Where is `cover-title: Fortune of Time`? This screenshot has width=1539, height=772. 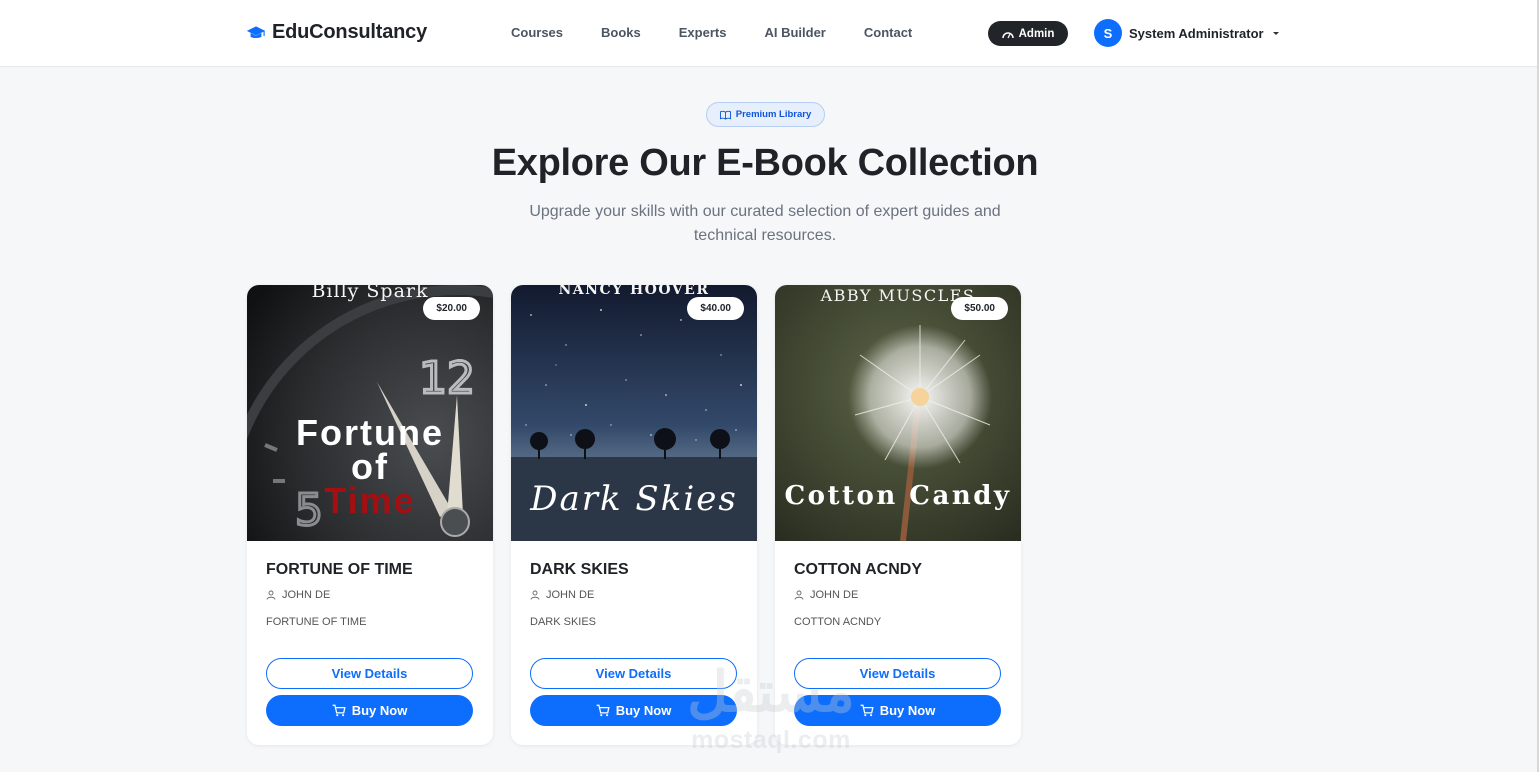 cover-title: Fortune of Time is located at coordinates (370, 466).